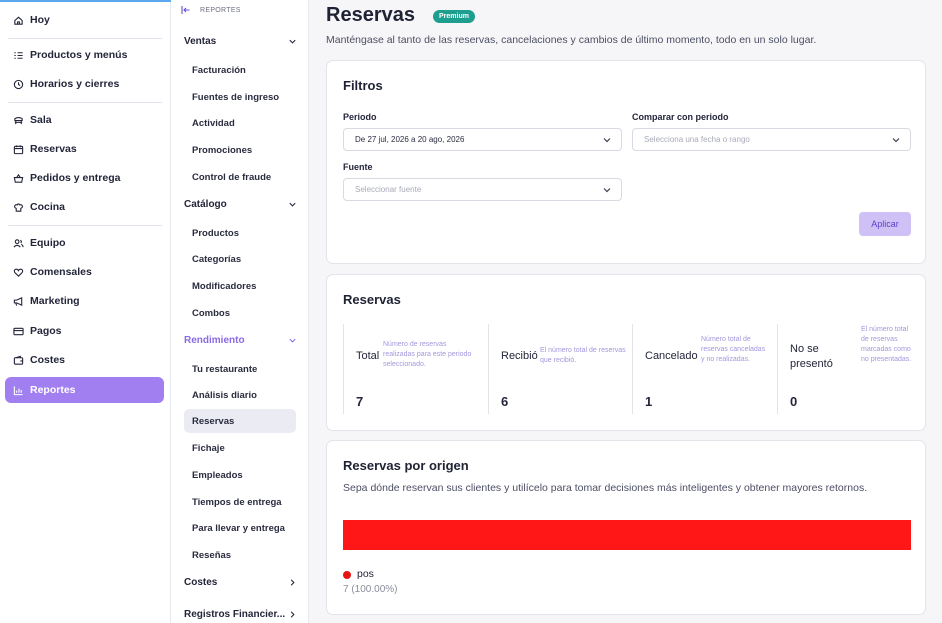  Describe the element at coordinates (84, 243) in the screenshot. I see `nav-item-equipo: Equipo` at that location.